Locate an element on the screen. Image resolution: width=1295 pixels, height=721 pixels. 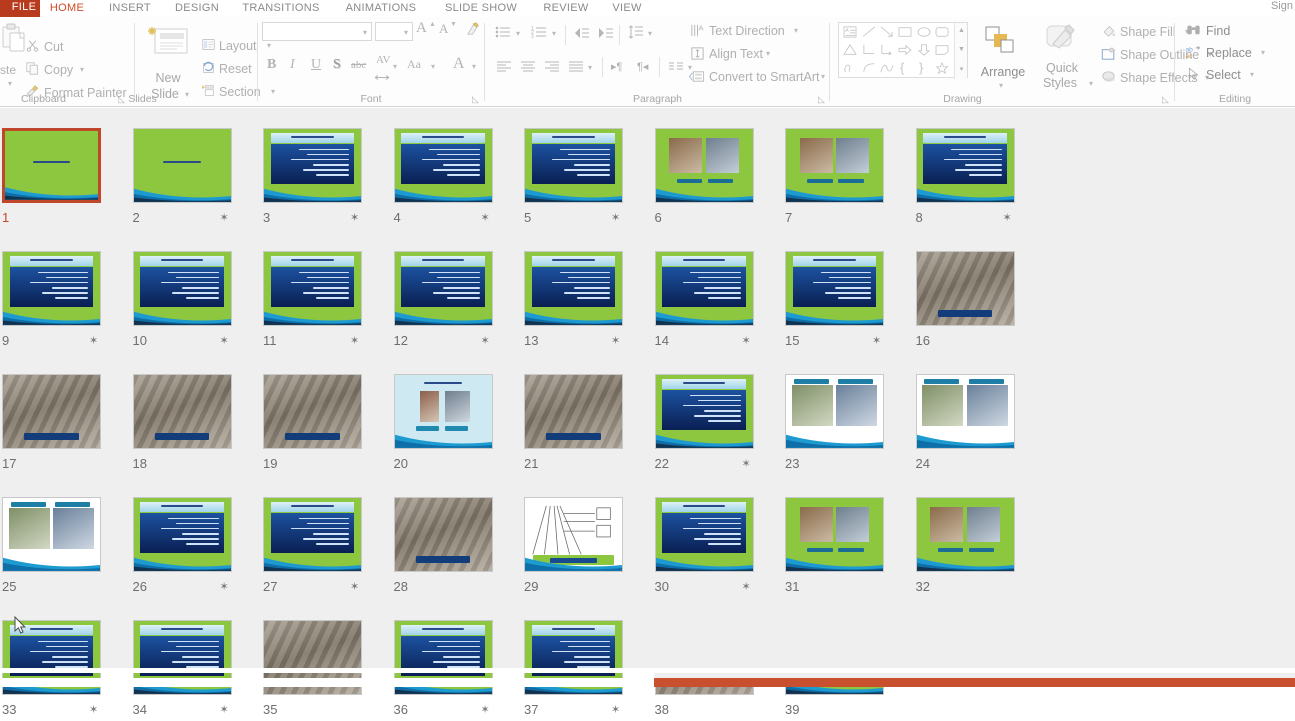
tab-home: HOME is located at coordinates (67, 8).